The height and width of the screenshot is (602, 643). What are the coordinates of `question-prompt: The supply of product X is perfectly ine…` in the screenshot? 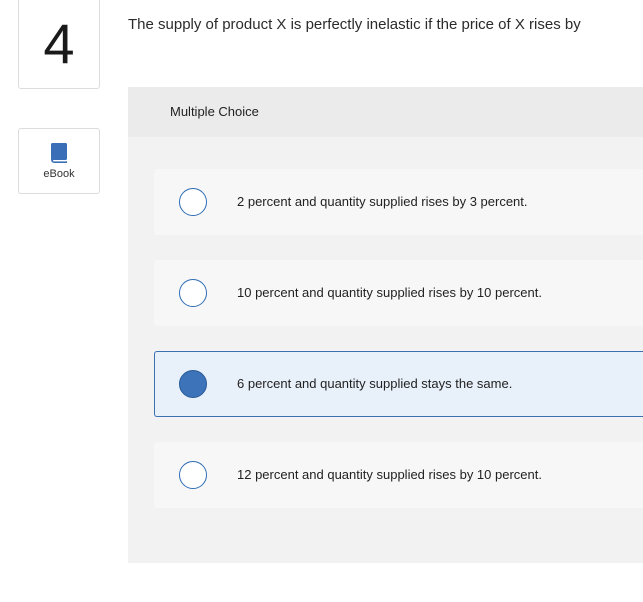 It's located at (354, 24).